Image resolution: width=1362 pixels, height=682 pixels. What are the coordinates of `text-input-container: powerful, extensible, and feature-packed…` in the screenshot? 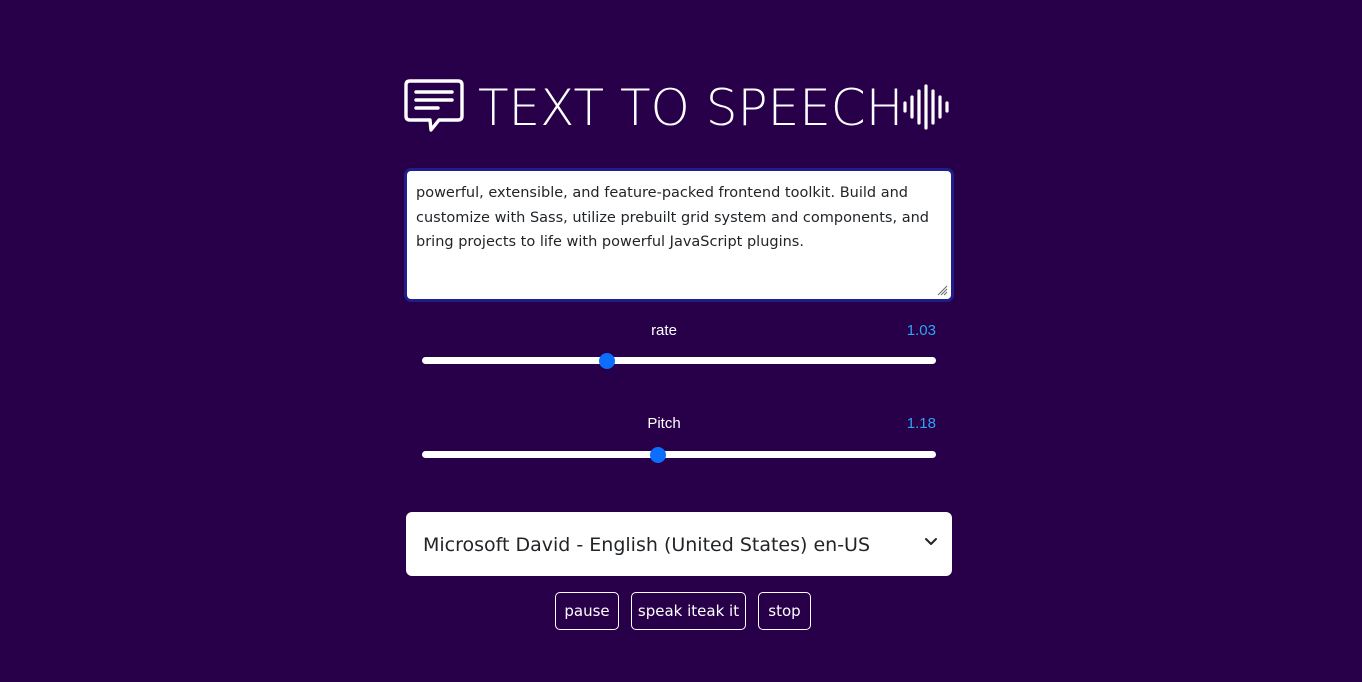 It's located at (679, 235).